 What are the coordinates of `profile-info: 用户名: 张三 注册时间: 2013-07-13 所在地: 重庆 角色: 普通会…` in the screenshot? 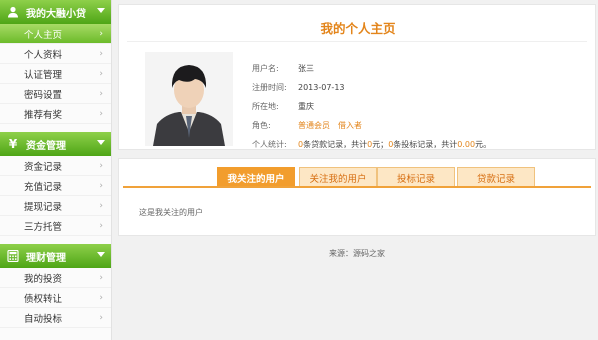 It's located at (371, 106).